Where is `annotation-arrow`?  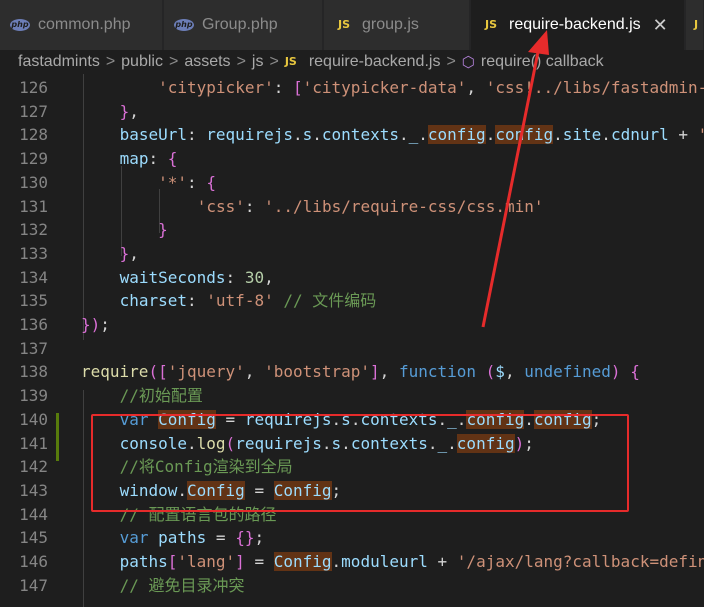
annotation-arrow is located at coordinates (515, 179).